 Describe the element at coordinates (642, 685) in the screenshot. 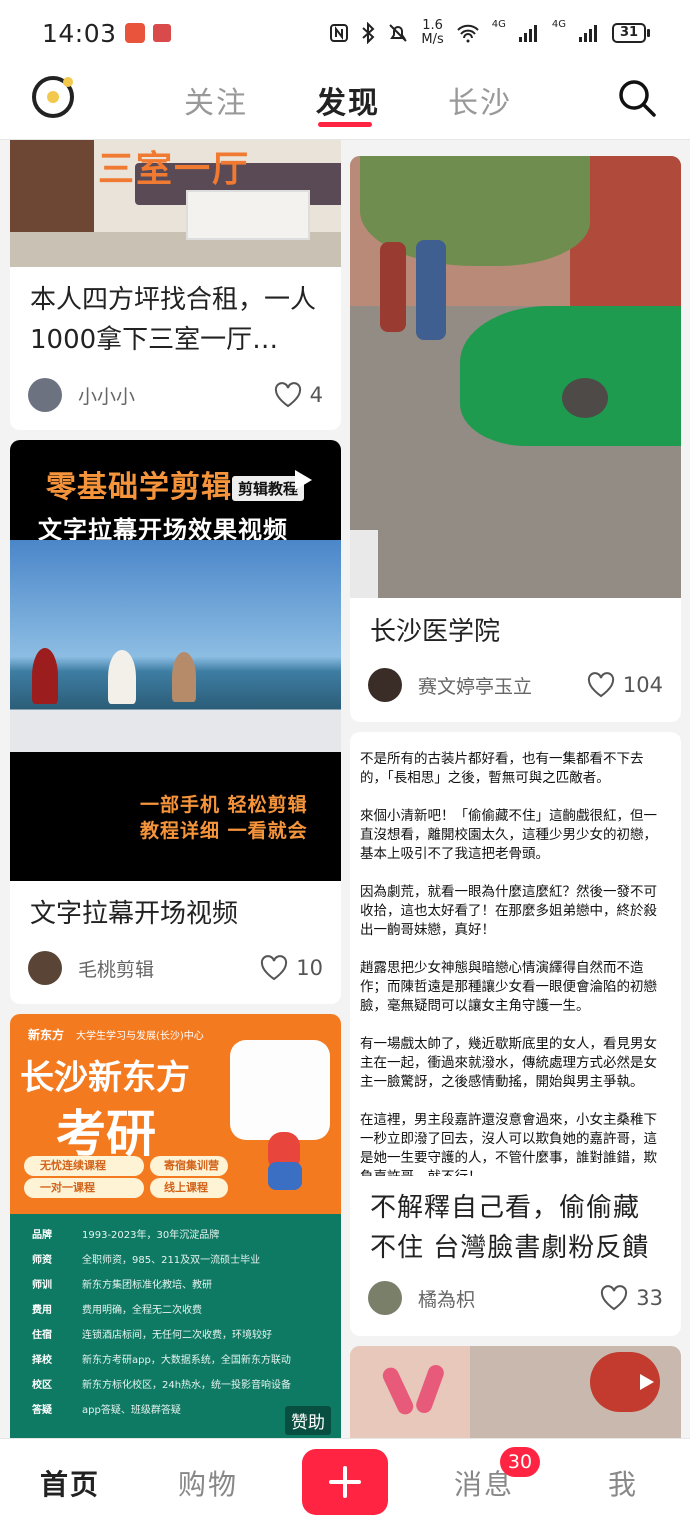

I see `like-count: 104` at that location.